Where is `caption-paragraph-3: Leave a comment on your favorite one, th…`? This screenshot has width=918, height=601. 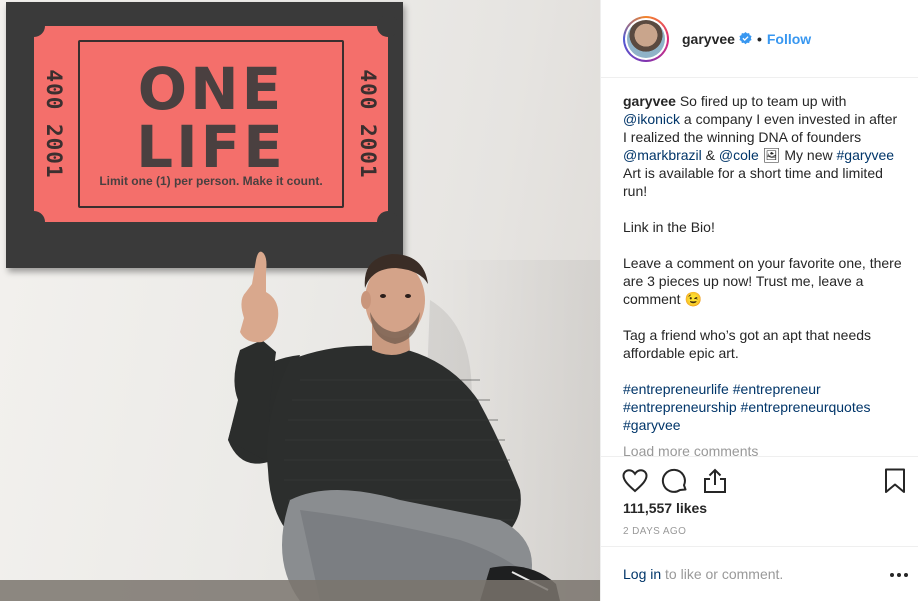 caption-paragraph-3: Leave a comment on your favorite one, th… is located at coordinates (762, 281).